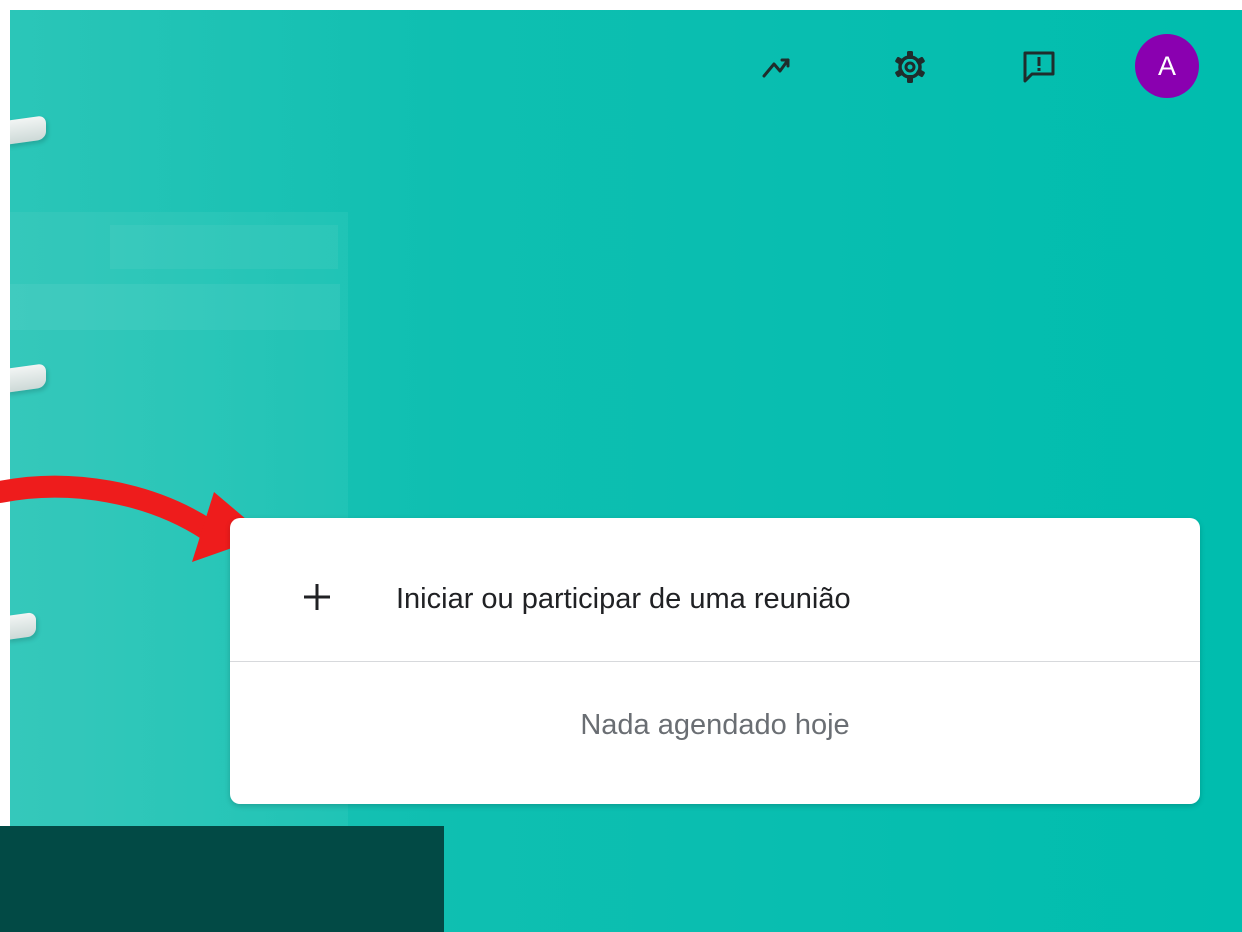 This screenshot has width=1242, height=932. What do you see at coordinates (776, 68) in the screenshot?
I see `trending-icon` at bounding box center [776, 68].